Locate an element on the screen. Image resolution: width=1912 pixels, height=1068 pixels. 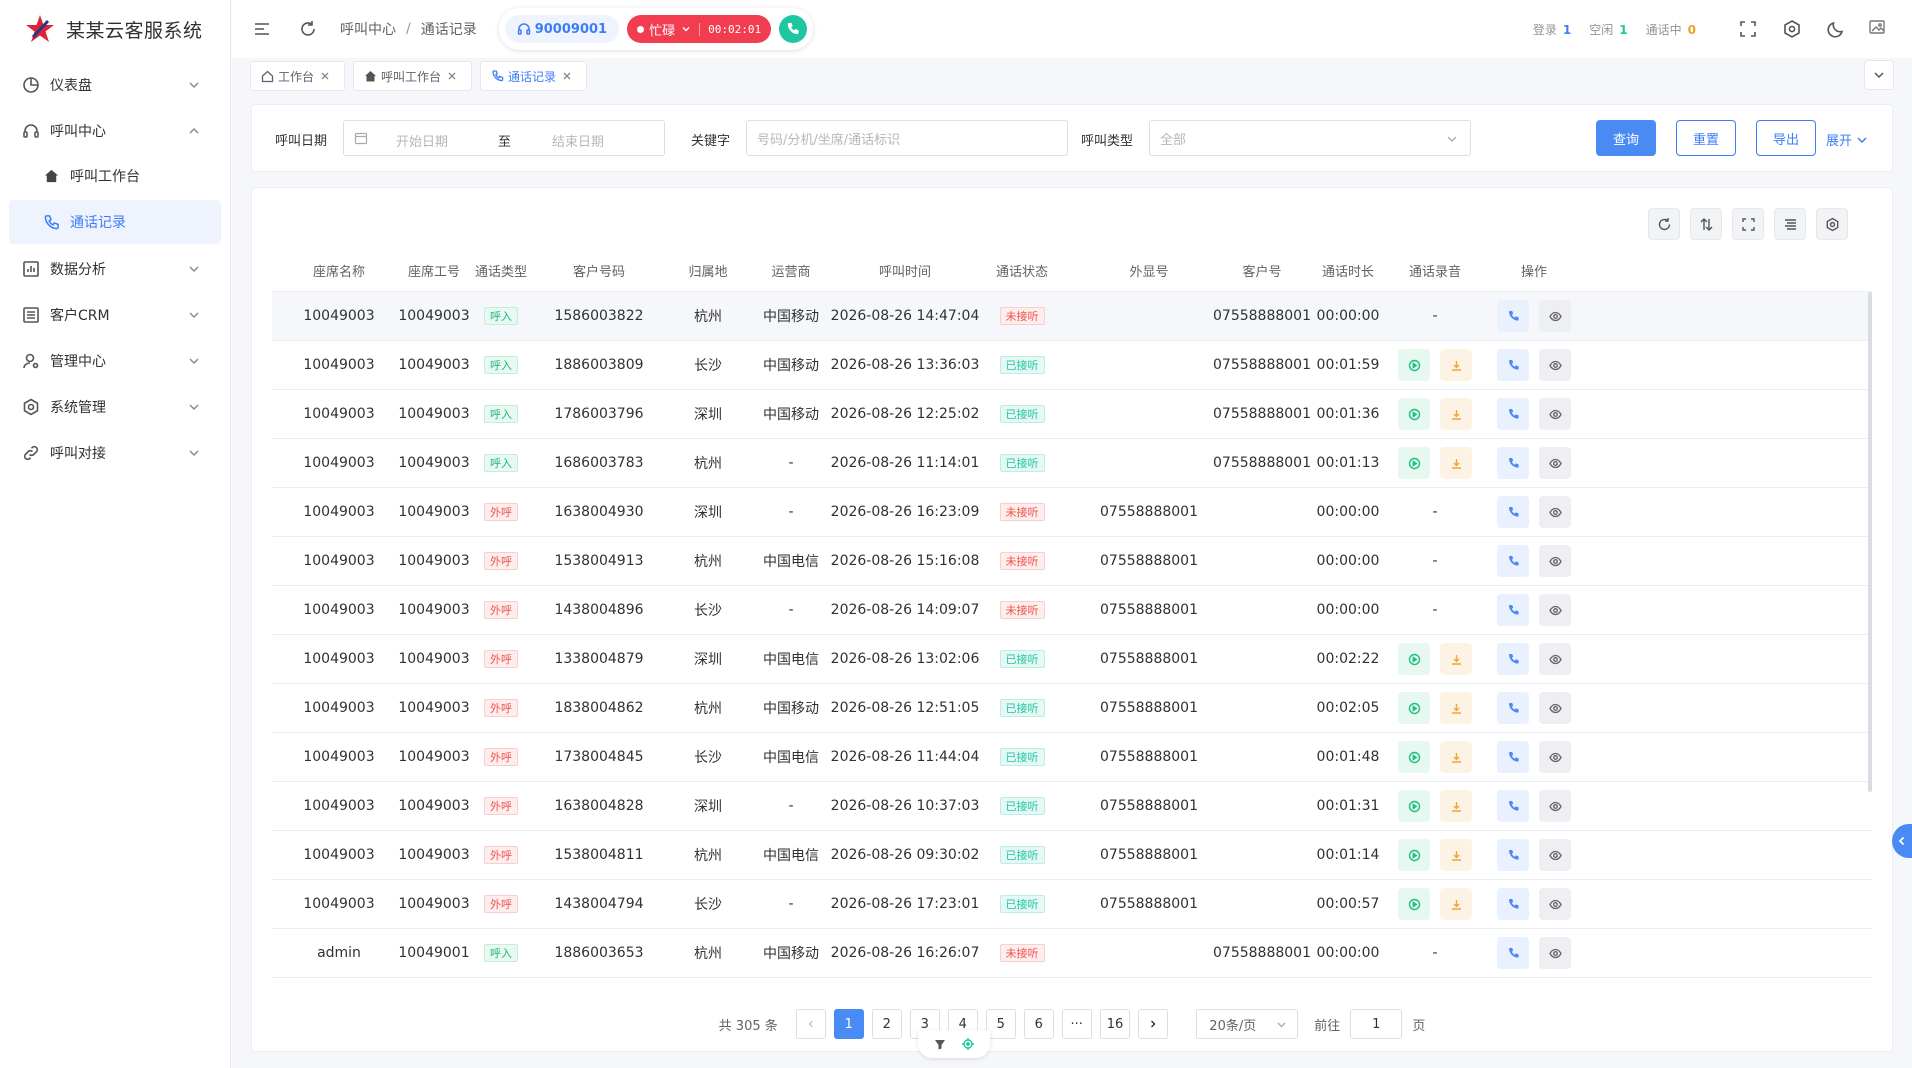
sidebar-item-call-records: 通话记录 is located at coordinates (115, 222).